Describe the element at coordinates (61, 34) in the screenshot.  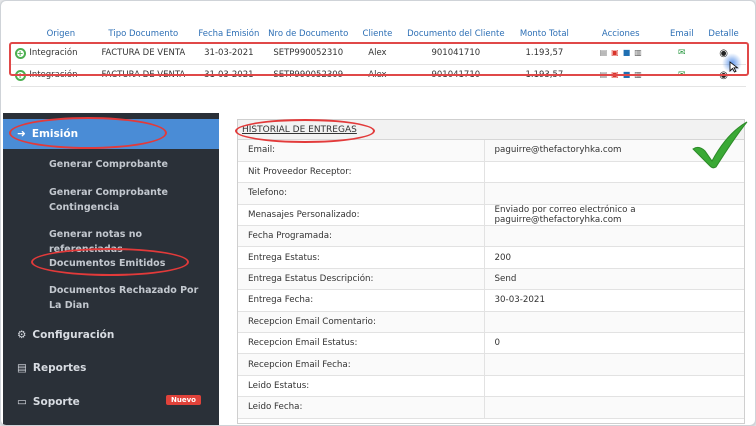
I see `col-origen: Origen` at that location.